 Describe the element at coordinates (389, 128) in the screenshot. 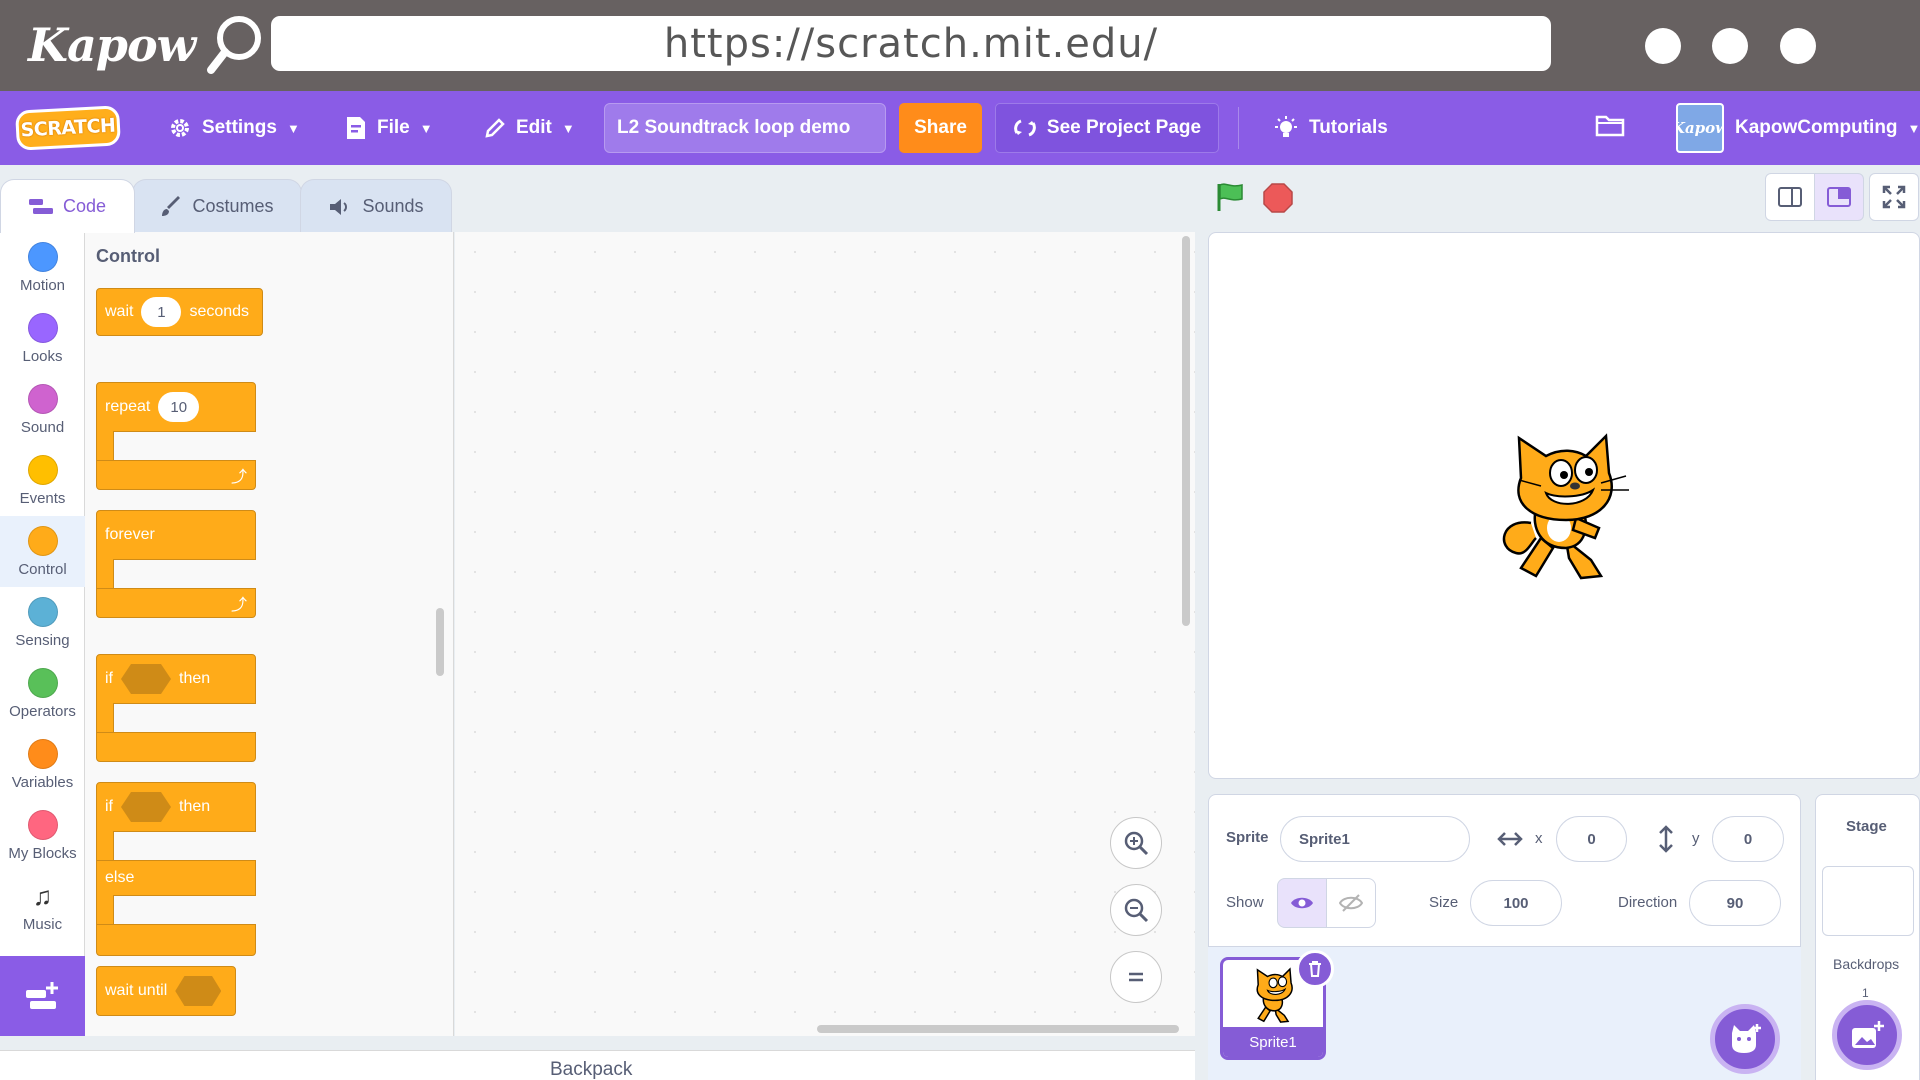

I see `file-menu: File ▼` at that location.